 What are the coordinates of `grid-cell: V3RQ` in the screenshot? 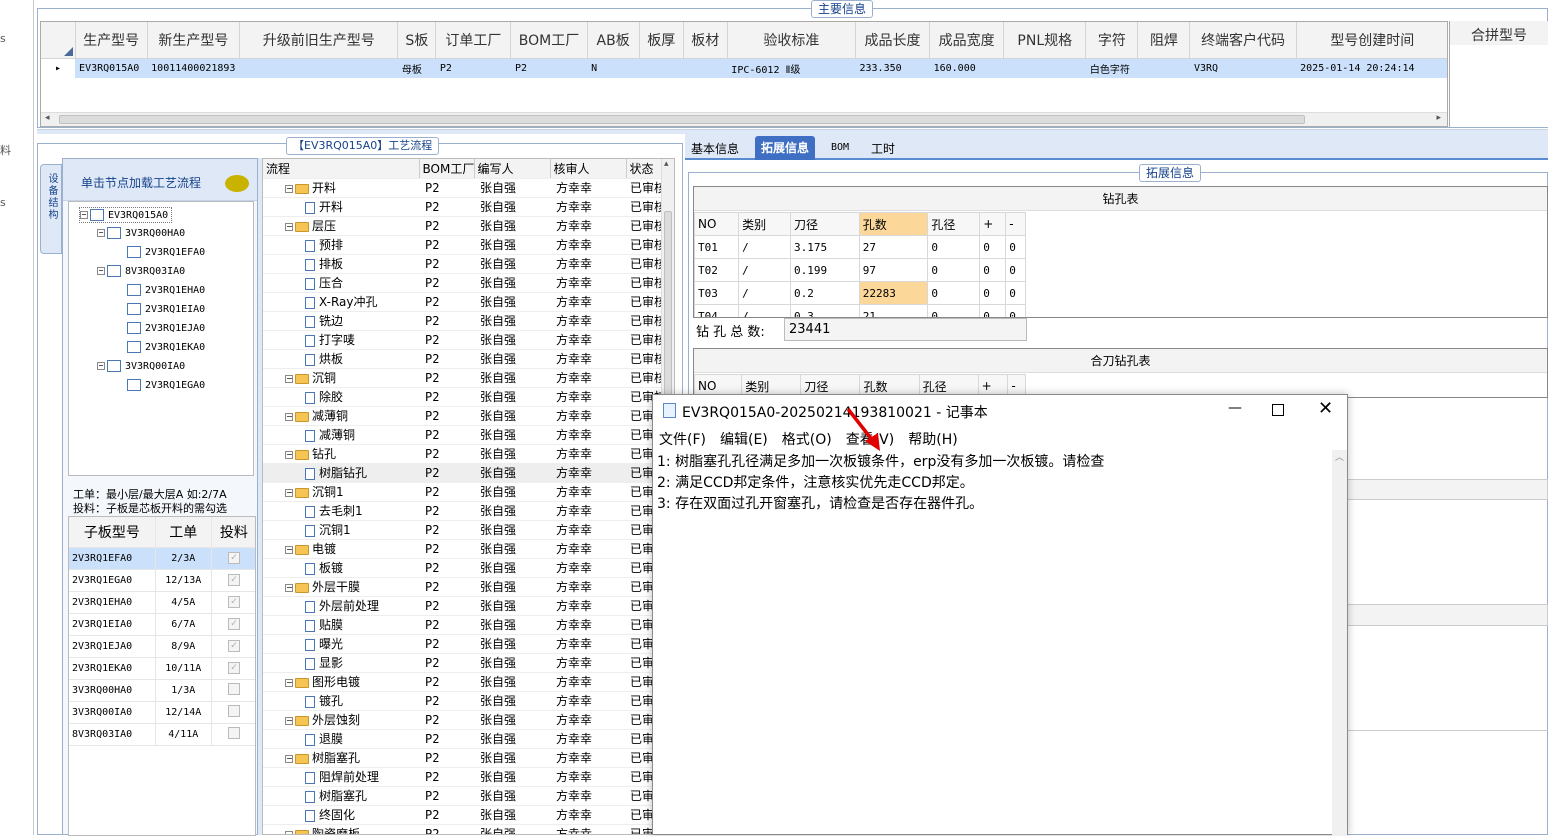 It's located at (1243, 68).